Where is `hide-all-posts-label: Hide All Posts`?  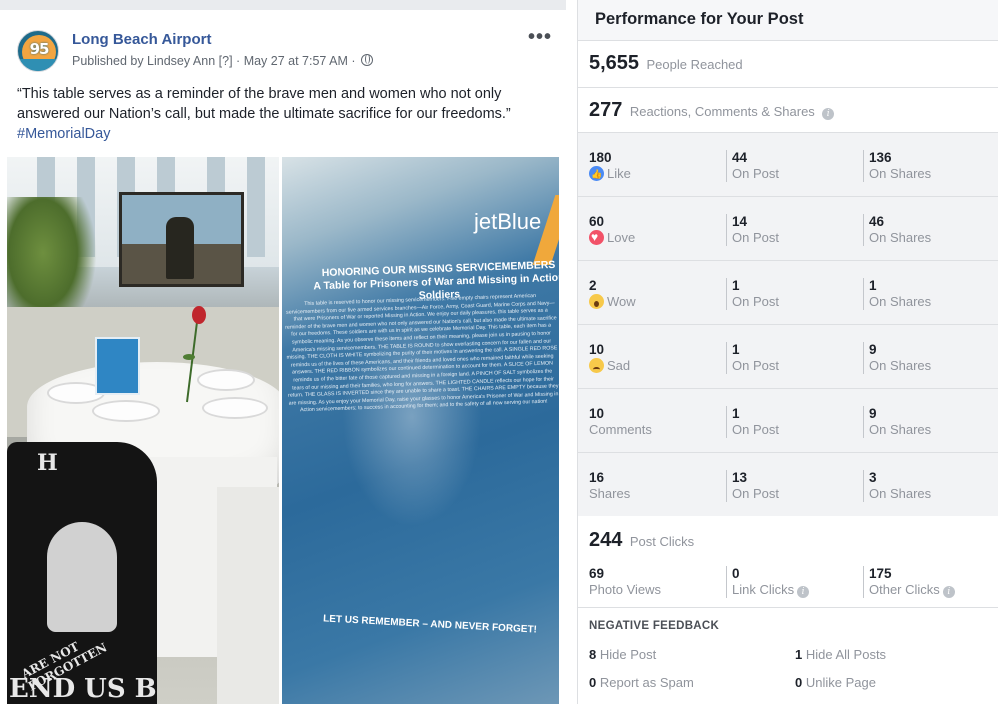
hide-all-posts-label: Hide All Posts is located at coordinates (846, 654).